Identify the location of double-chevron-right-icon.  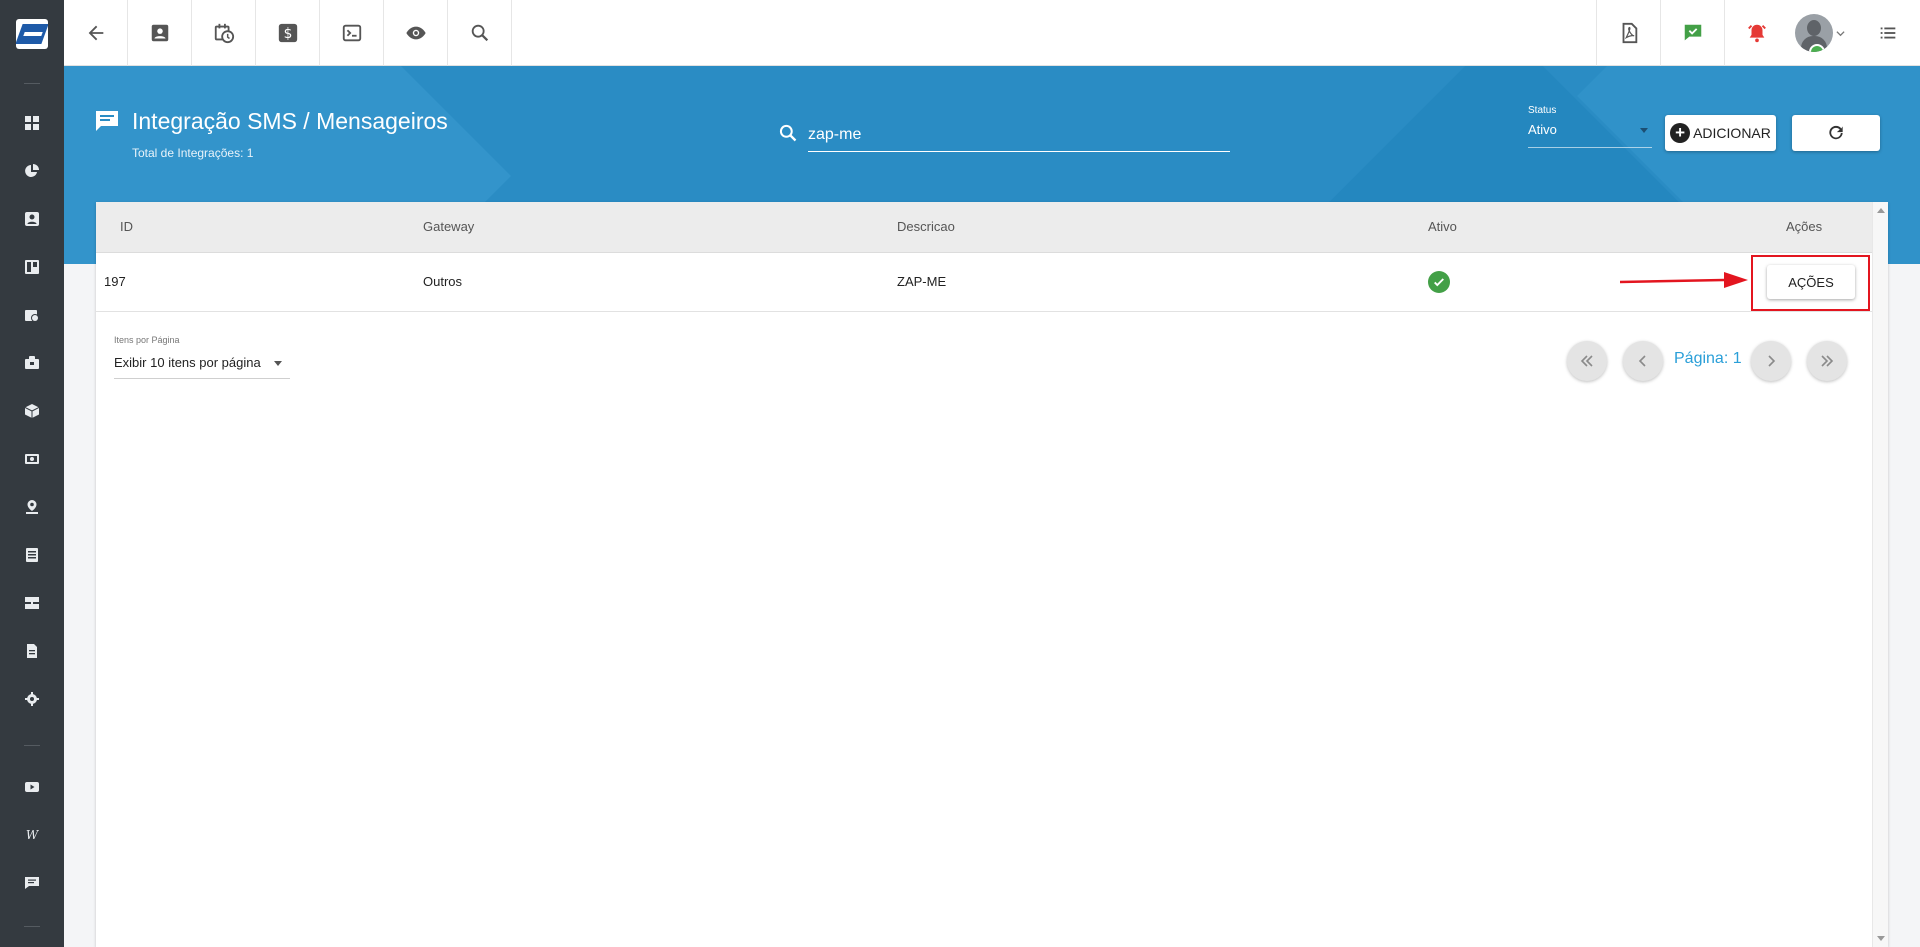
(1827, 361).